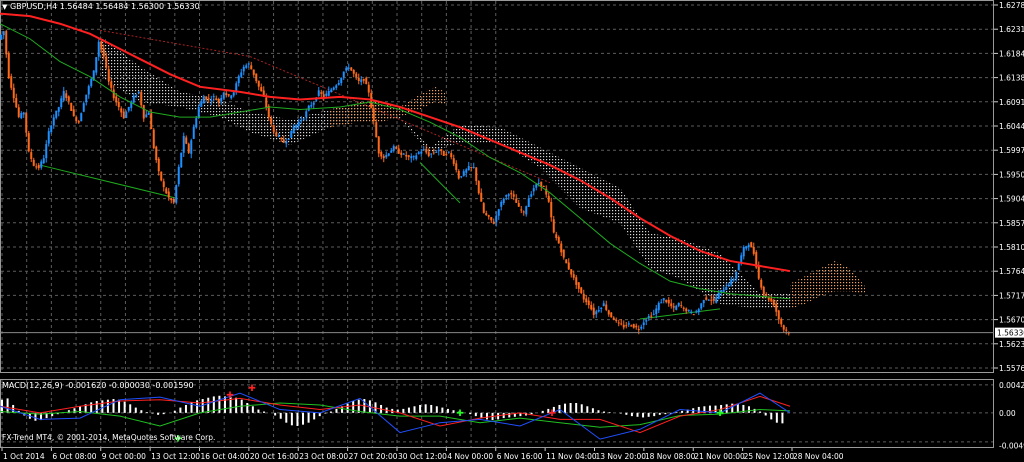  What do you see at coordinates (4, 7) in the screenshot?
I see `collapse-arrow-icon: ▼` at bounding box center [4, 7].